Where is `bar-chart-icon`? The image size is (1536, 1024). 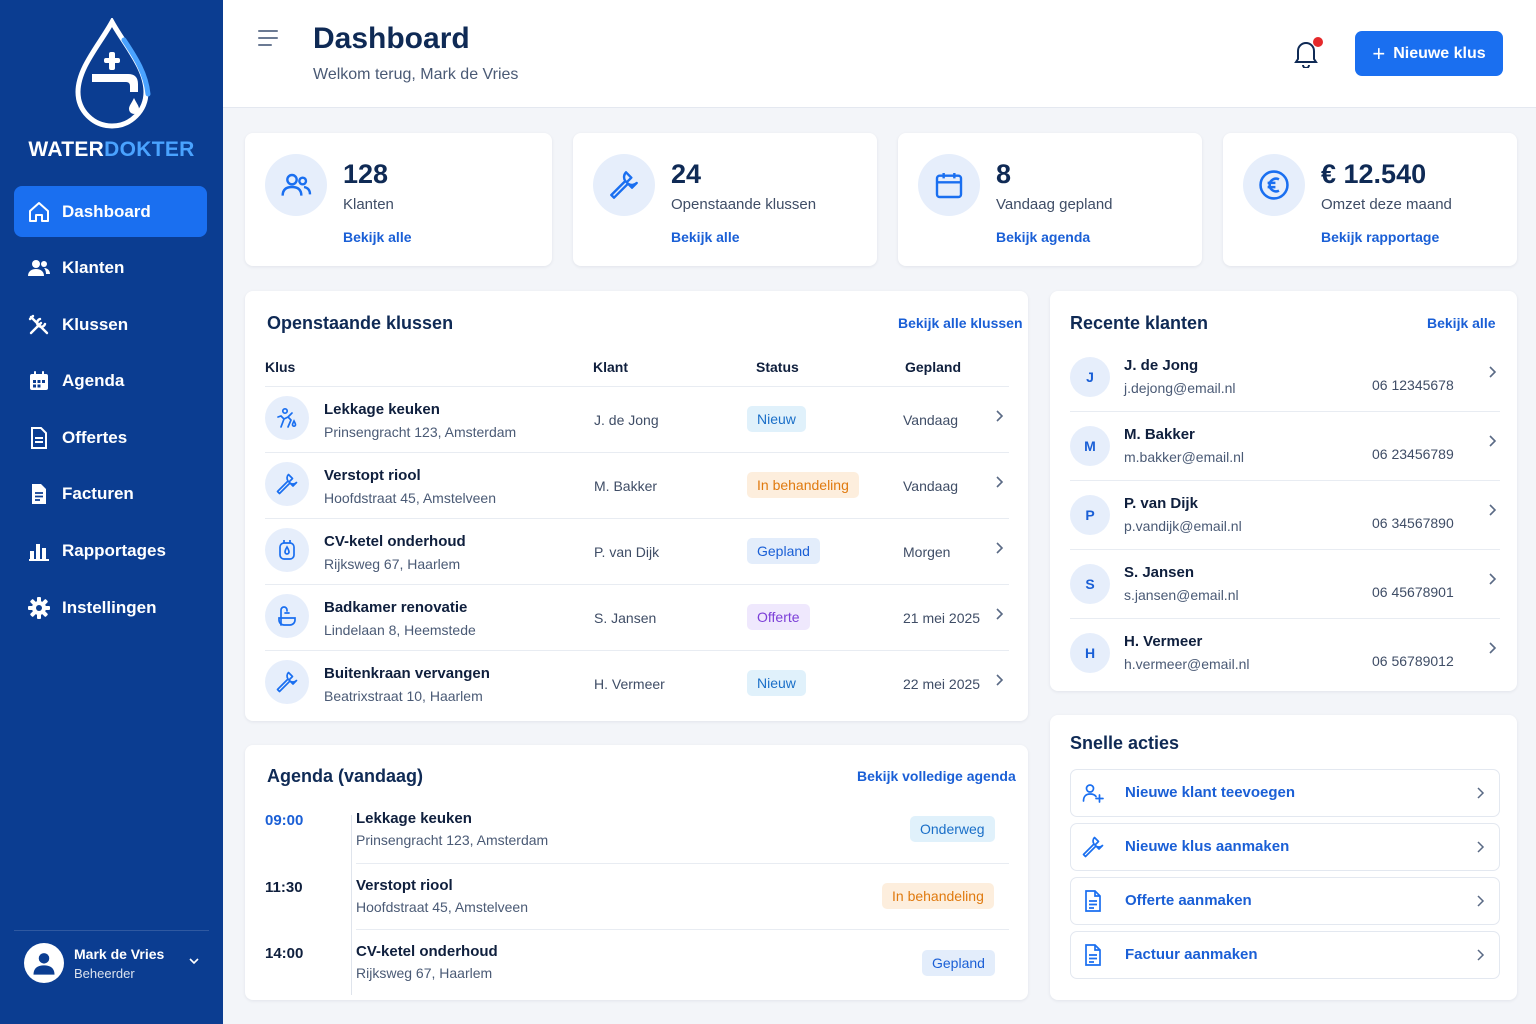
bar-chart-icon is located at coordinates (39, 551).